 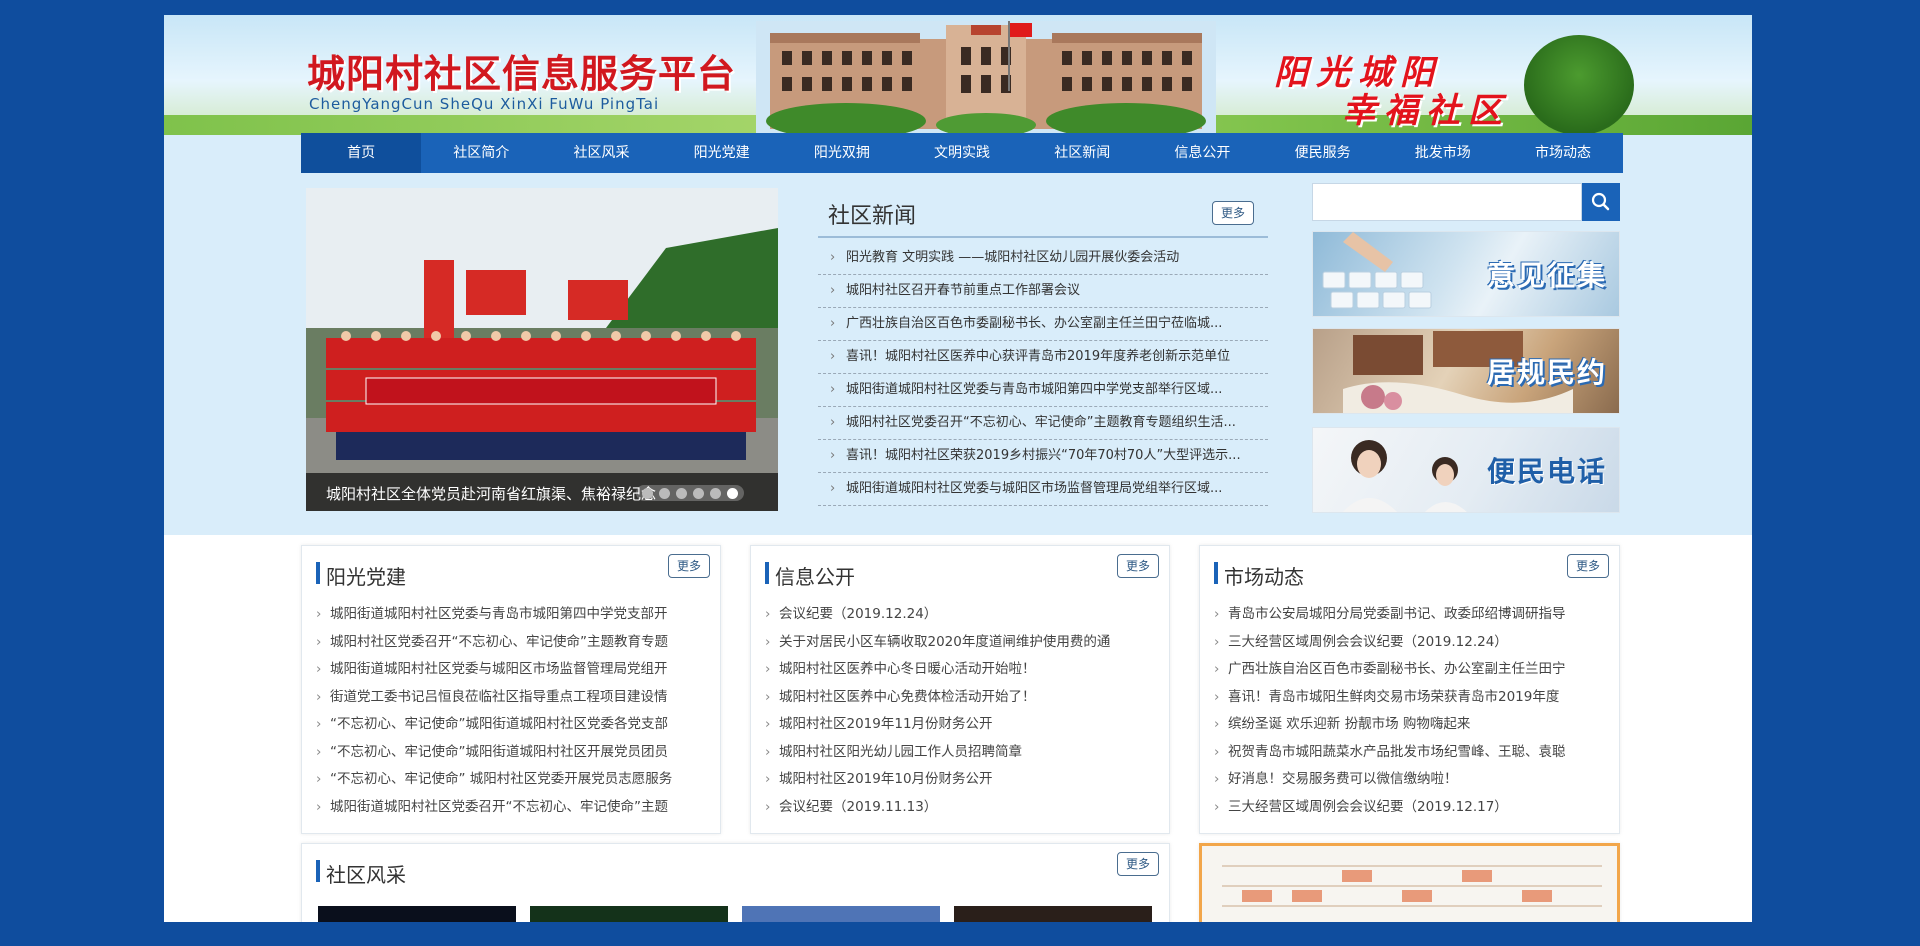 I want to click on market-news-title: 市场动态, so click(x=1264, y=577).